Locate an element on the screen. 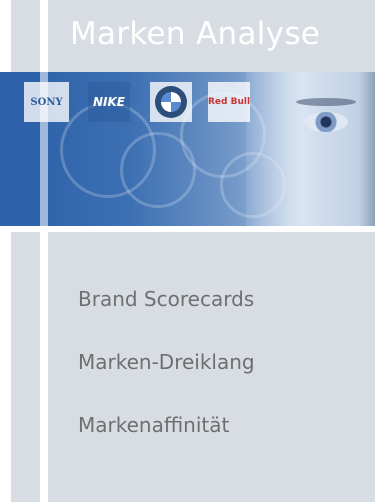 This screenshot has height=502, width=375. redbull-logo: Red Bull is located at coordinates (229, 102).